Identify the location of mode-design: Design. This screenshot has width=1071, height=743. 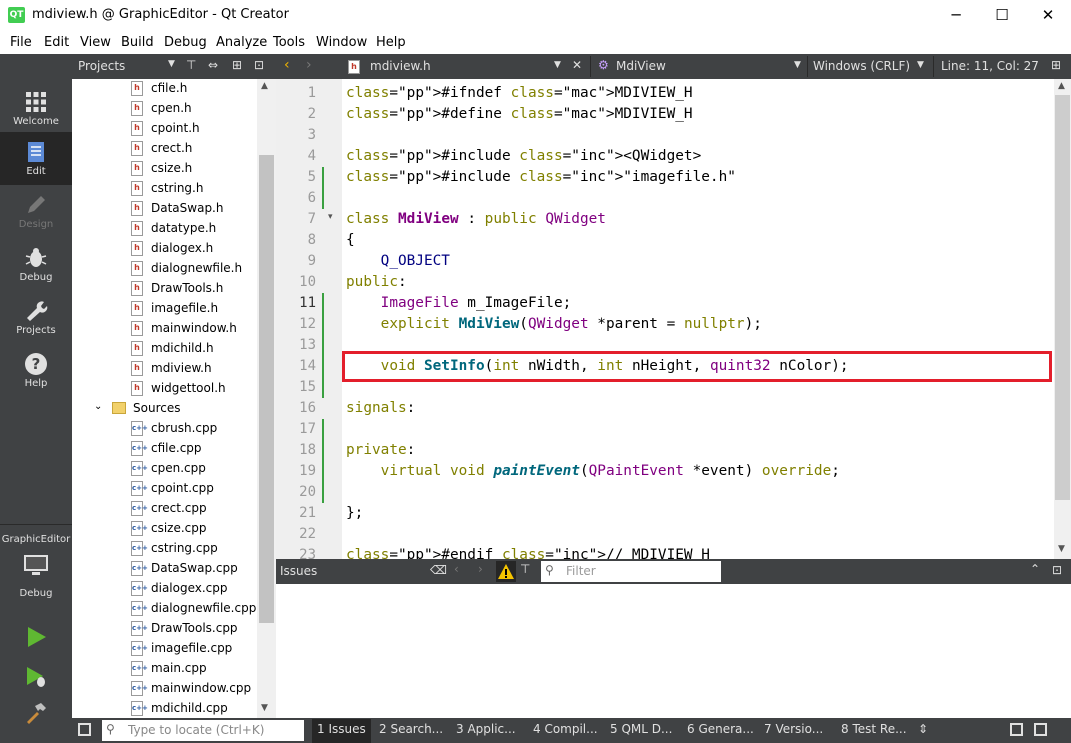
(36, 211).